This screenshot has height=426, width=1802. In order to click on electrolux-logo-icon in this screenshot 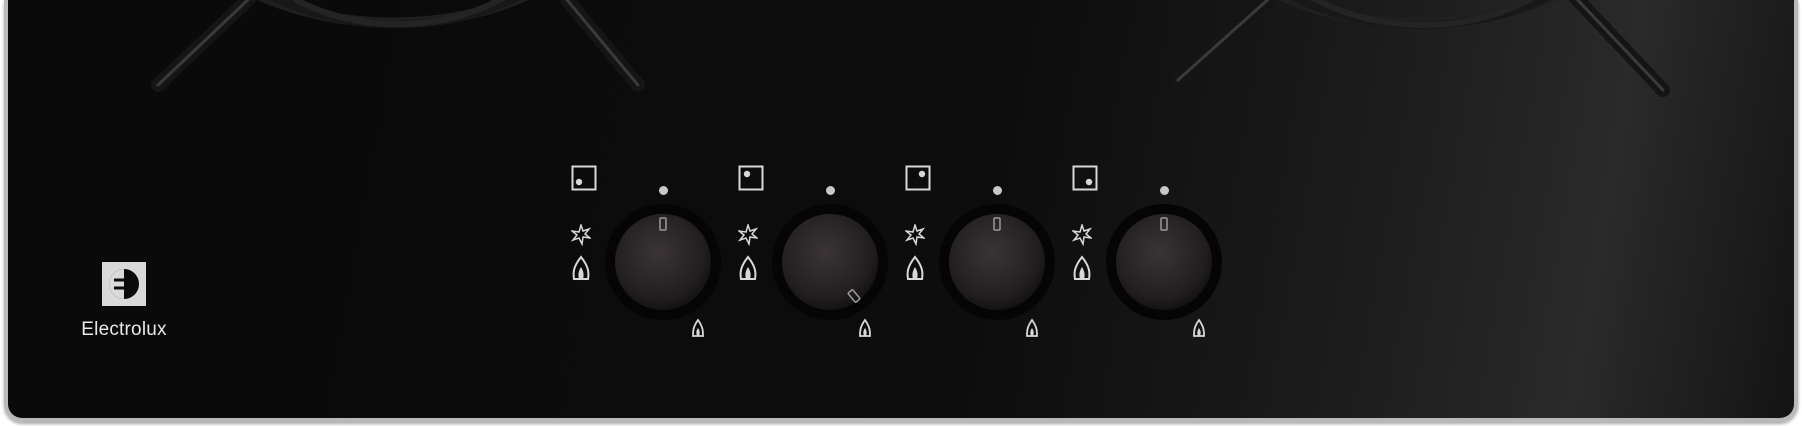, I will do `click(124, 284)`.